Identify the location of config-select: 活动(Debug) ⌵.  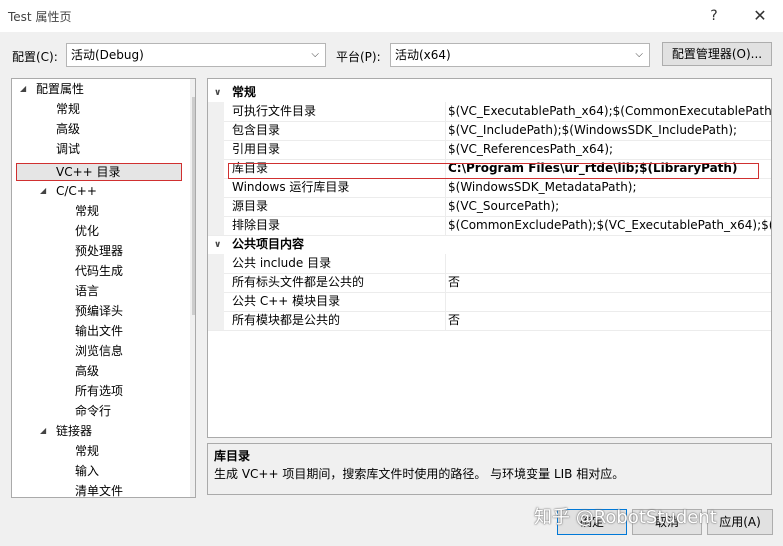
(196, 55).